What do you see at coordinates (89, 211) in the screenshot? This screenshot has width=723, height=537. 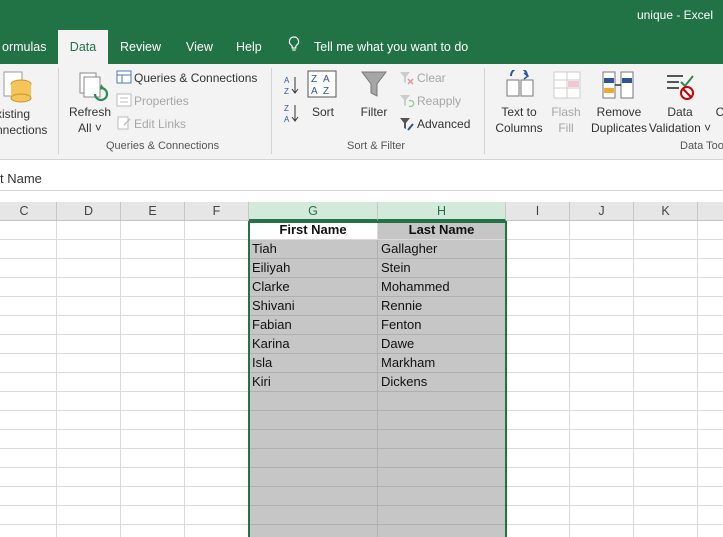 I see `column-header-d: D` at bounding box center [89, 211].